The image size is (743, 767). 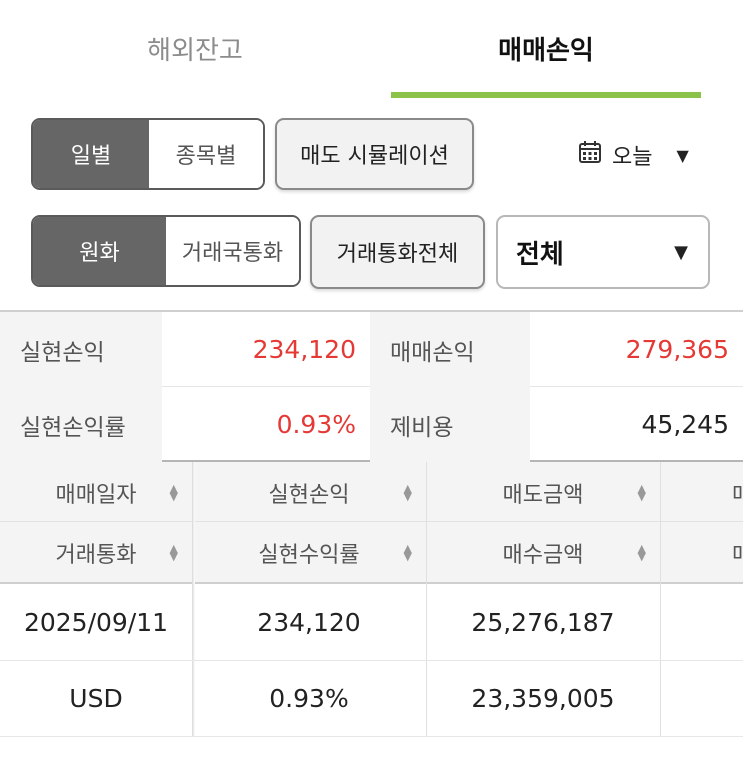 I want to click on realized-rate-label: 실현손익률, so click(x=81, y=424).